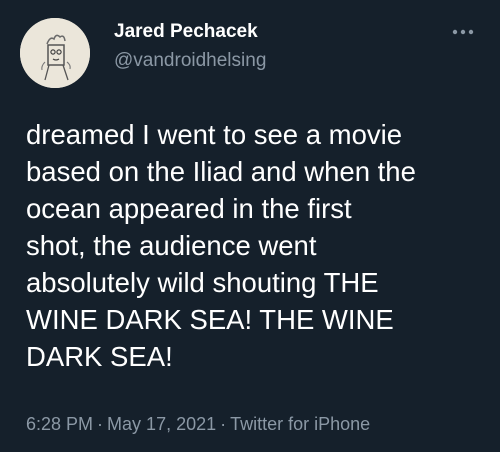  I want to click on tweet-time: 6:28 PM, so click(59, 424).